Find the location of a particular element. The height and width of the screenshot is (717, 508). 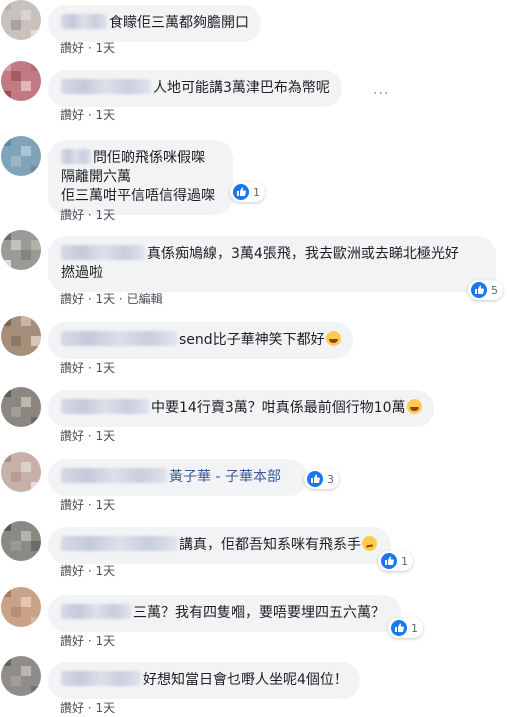

comment-text: 好想知當日會乜嘢人坐呢4個位！ is located at coordinates (245, 680).